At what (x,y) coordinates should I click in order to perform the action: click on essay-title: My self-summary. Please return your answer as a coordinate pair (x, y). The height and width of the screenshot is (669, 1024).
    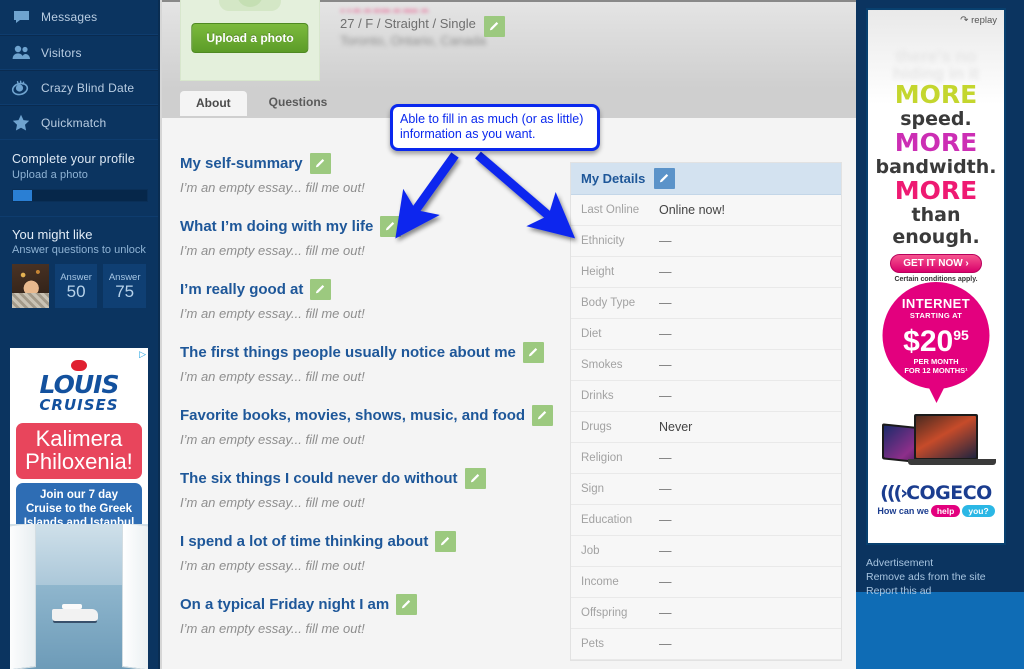
    Looking at the image, I should click on (241, 163).